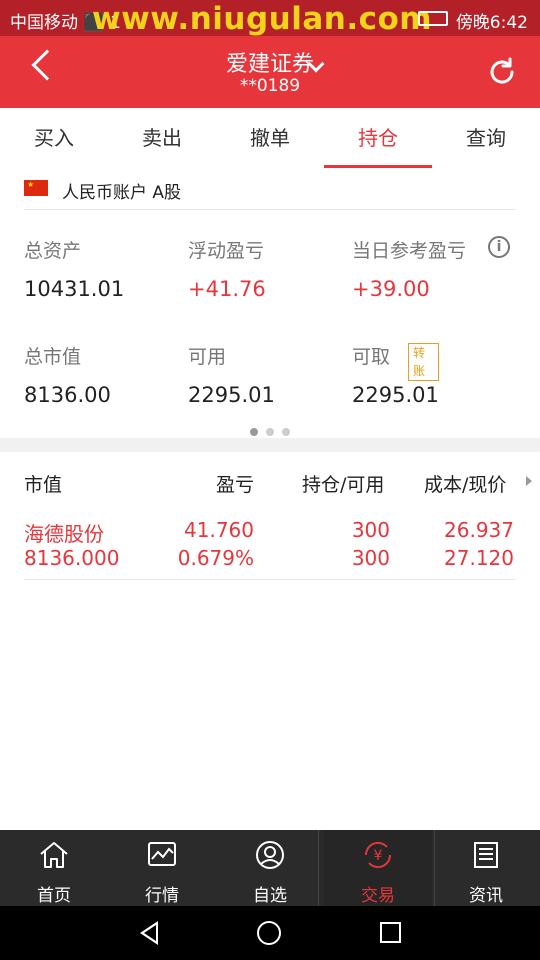 Image resolution: width=540 pixels, height=960 pixels. I want to click on app-header: 爱建证券 **0189, so click(270, 72).